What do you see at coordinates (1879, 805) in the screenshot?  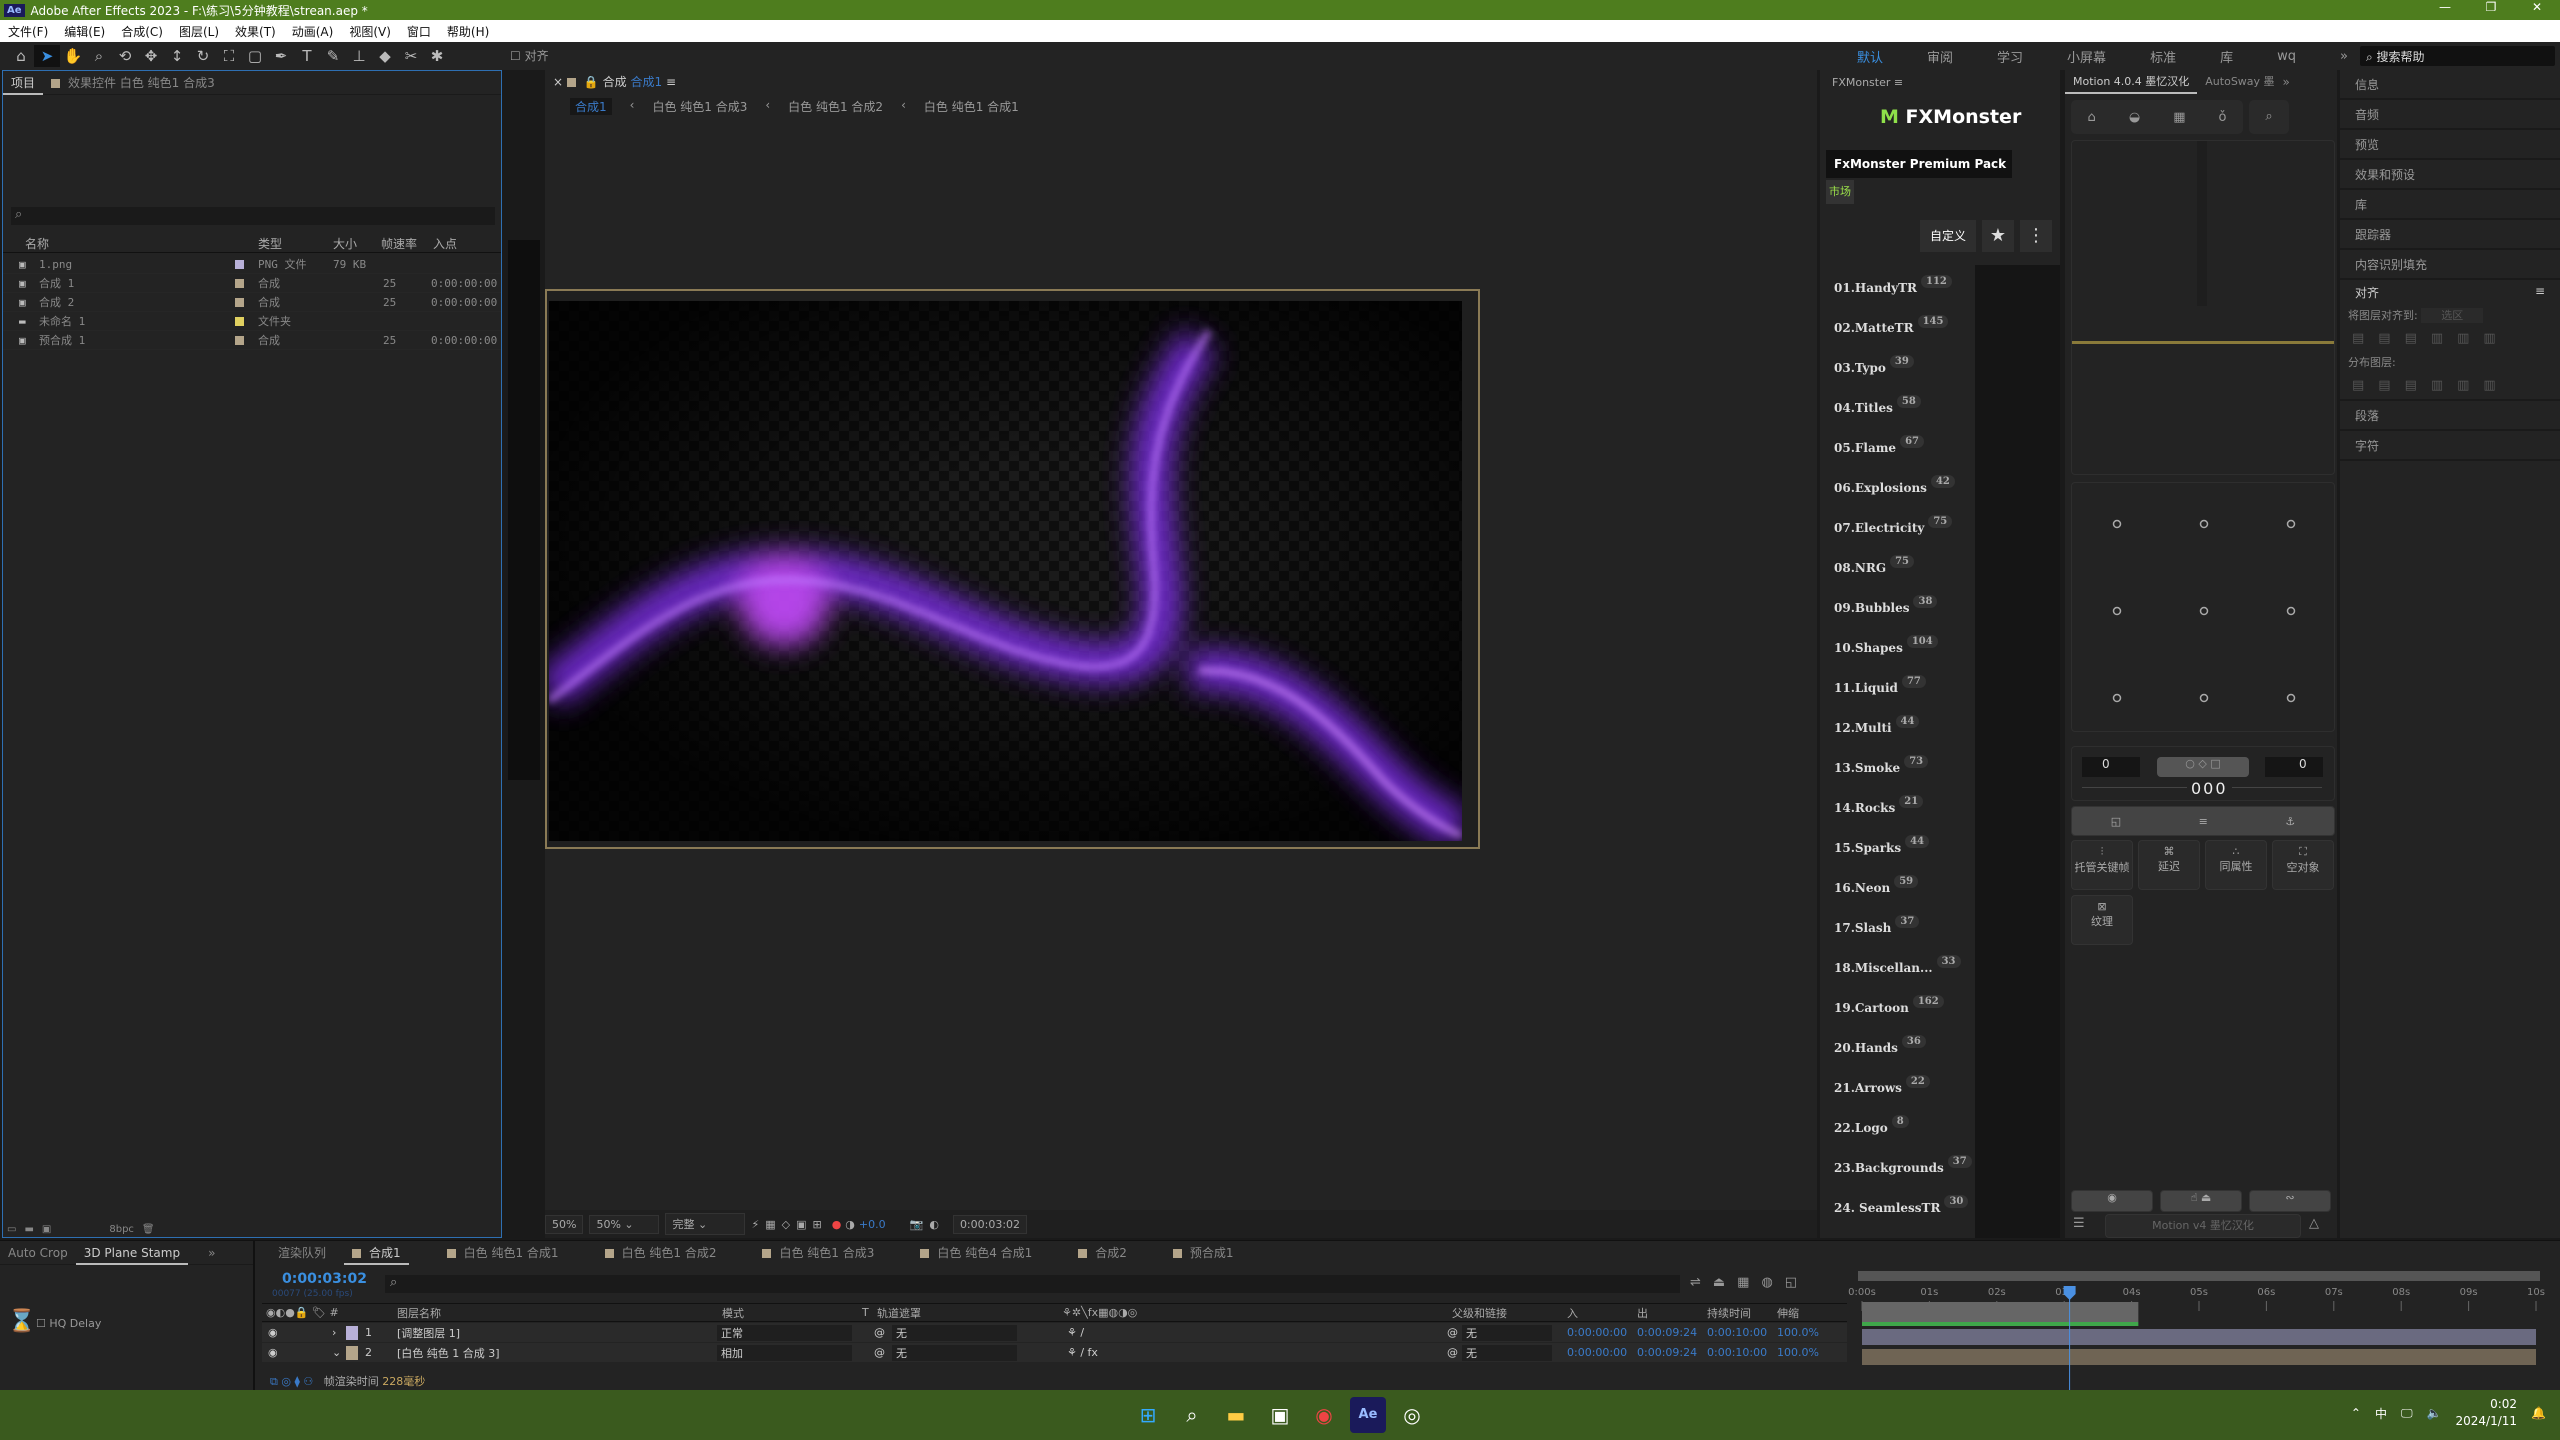 I see `fx-category-item: 14.Rocks 21` at bounding box center [1879, 805].